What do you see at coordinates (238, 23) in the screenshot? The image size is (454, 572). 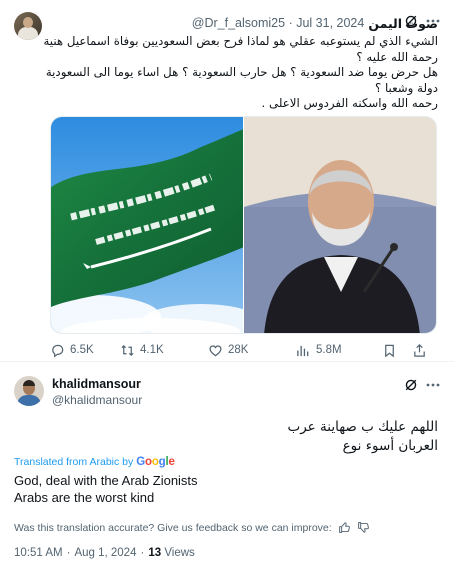 I see `quoted-author-handle: @Dr_f_alsomi25` at bounding box center [238, 23].